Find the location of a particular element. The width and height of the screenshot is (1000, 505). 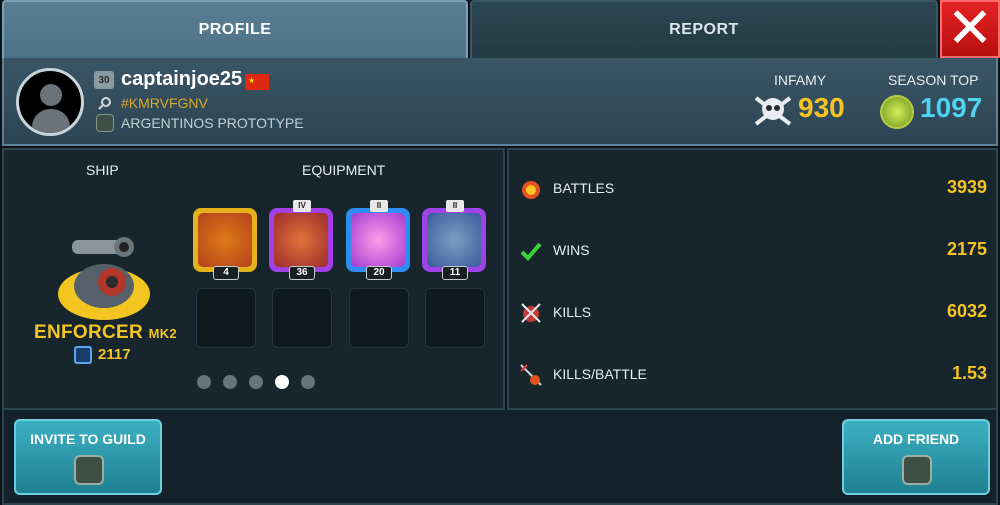

shield-icon is located at coordinates (454, 240).